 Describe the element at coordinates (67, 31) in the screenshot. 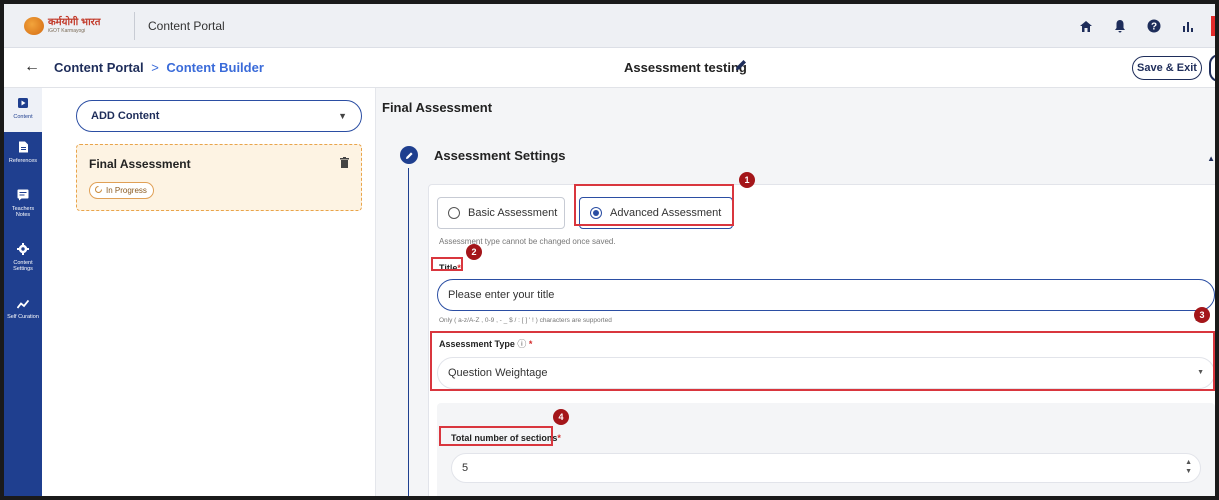

I see `logo-subtext: iGOT Karmayogi` at that location.